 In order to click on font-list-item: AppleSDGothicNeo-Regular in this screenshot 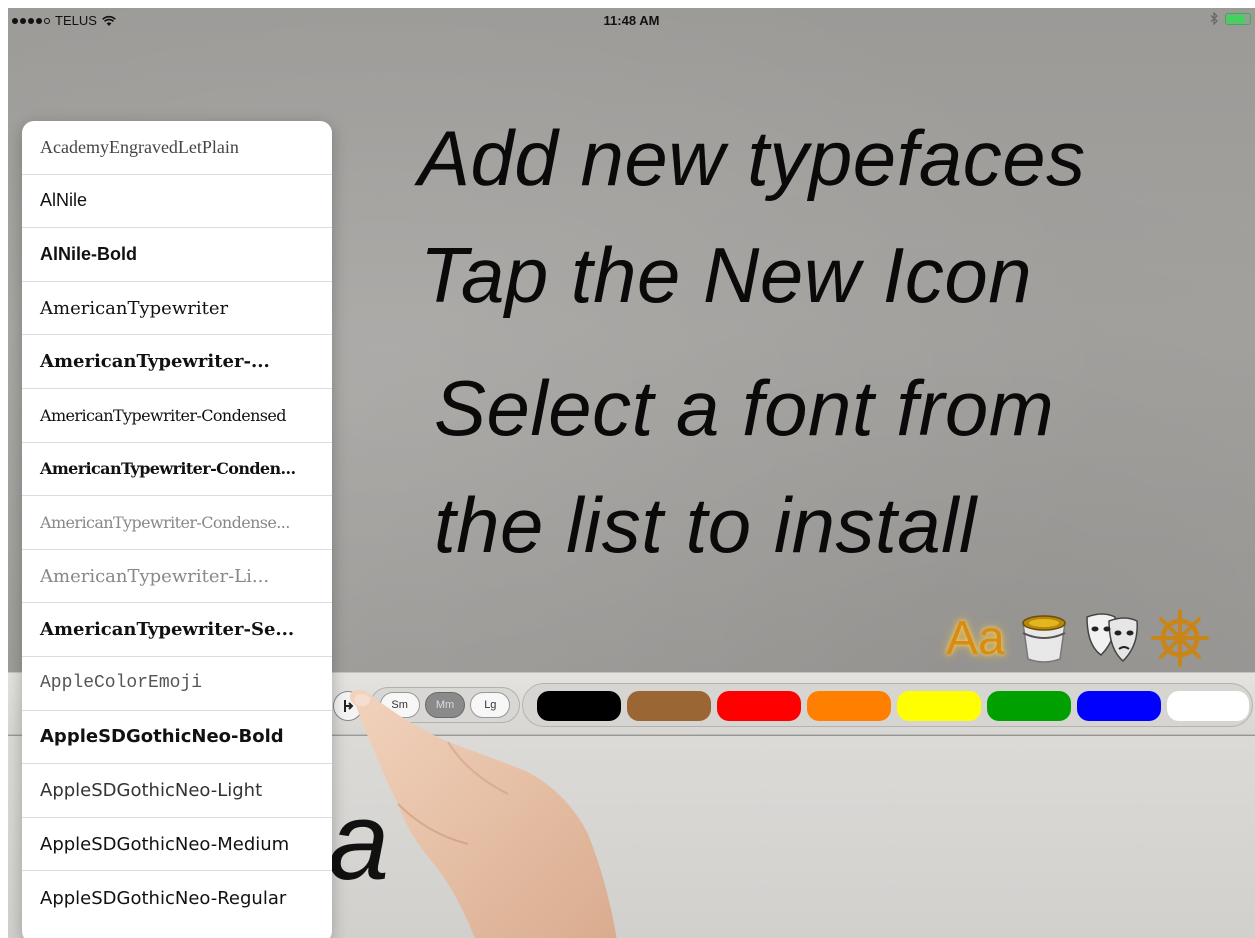, I will do `click(177, 898)`.